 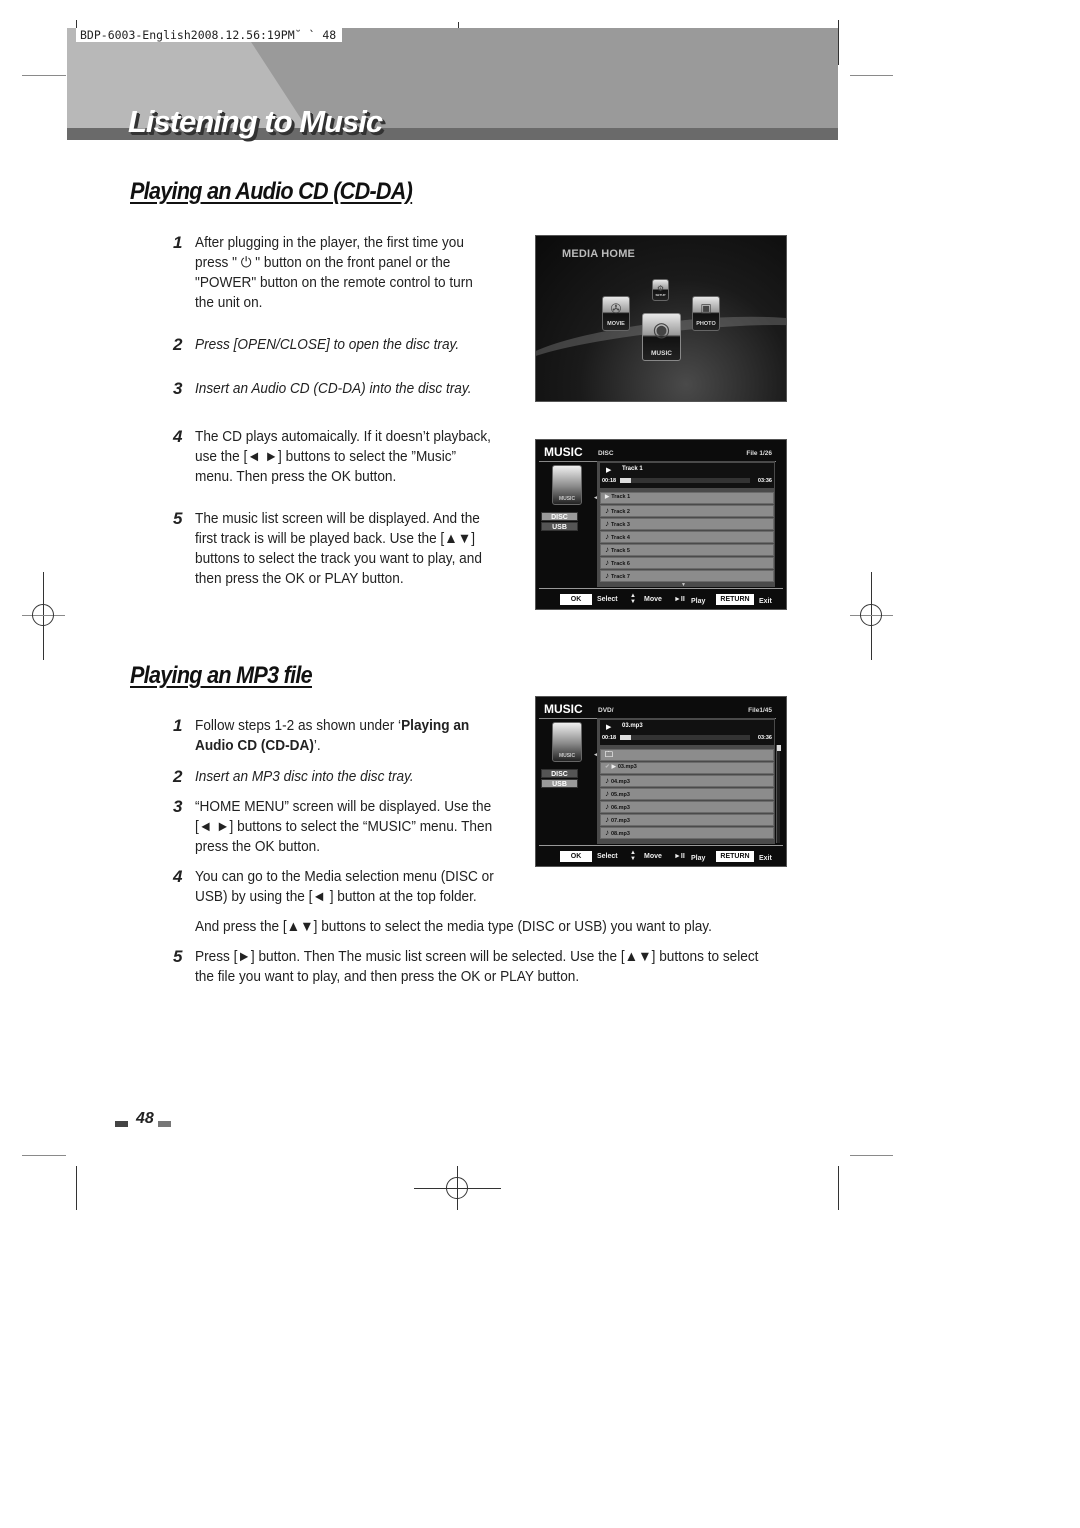 I want to click on photo-icon: ▣, so click(x=706, y=308).